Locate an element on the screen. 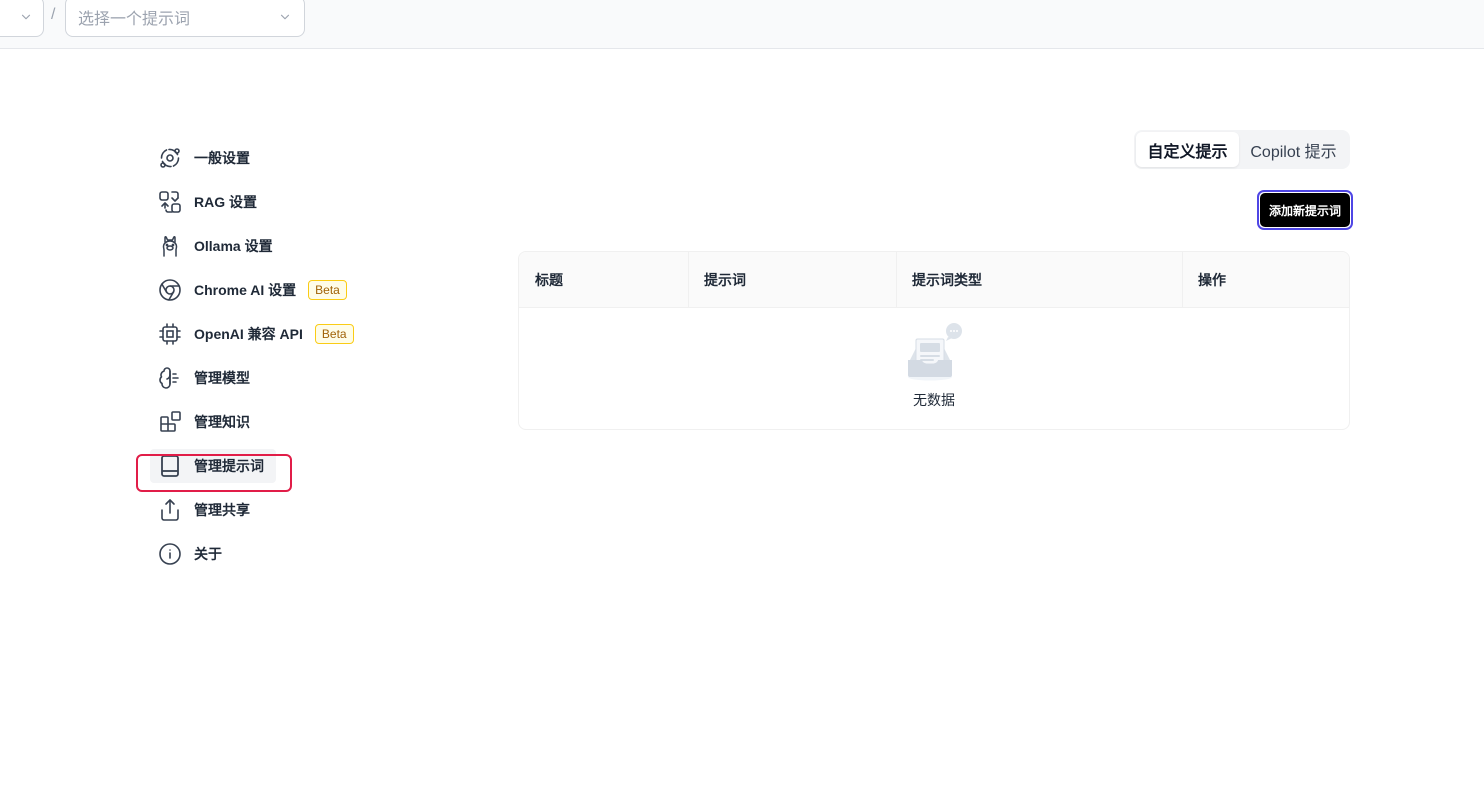 This screenshot has width=1484, height=785. model-select is located at coordinates (22, 18).